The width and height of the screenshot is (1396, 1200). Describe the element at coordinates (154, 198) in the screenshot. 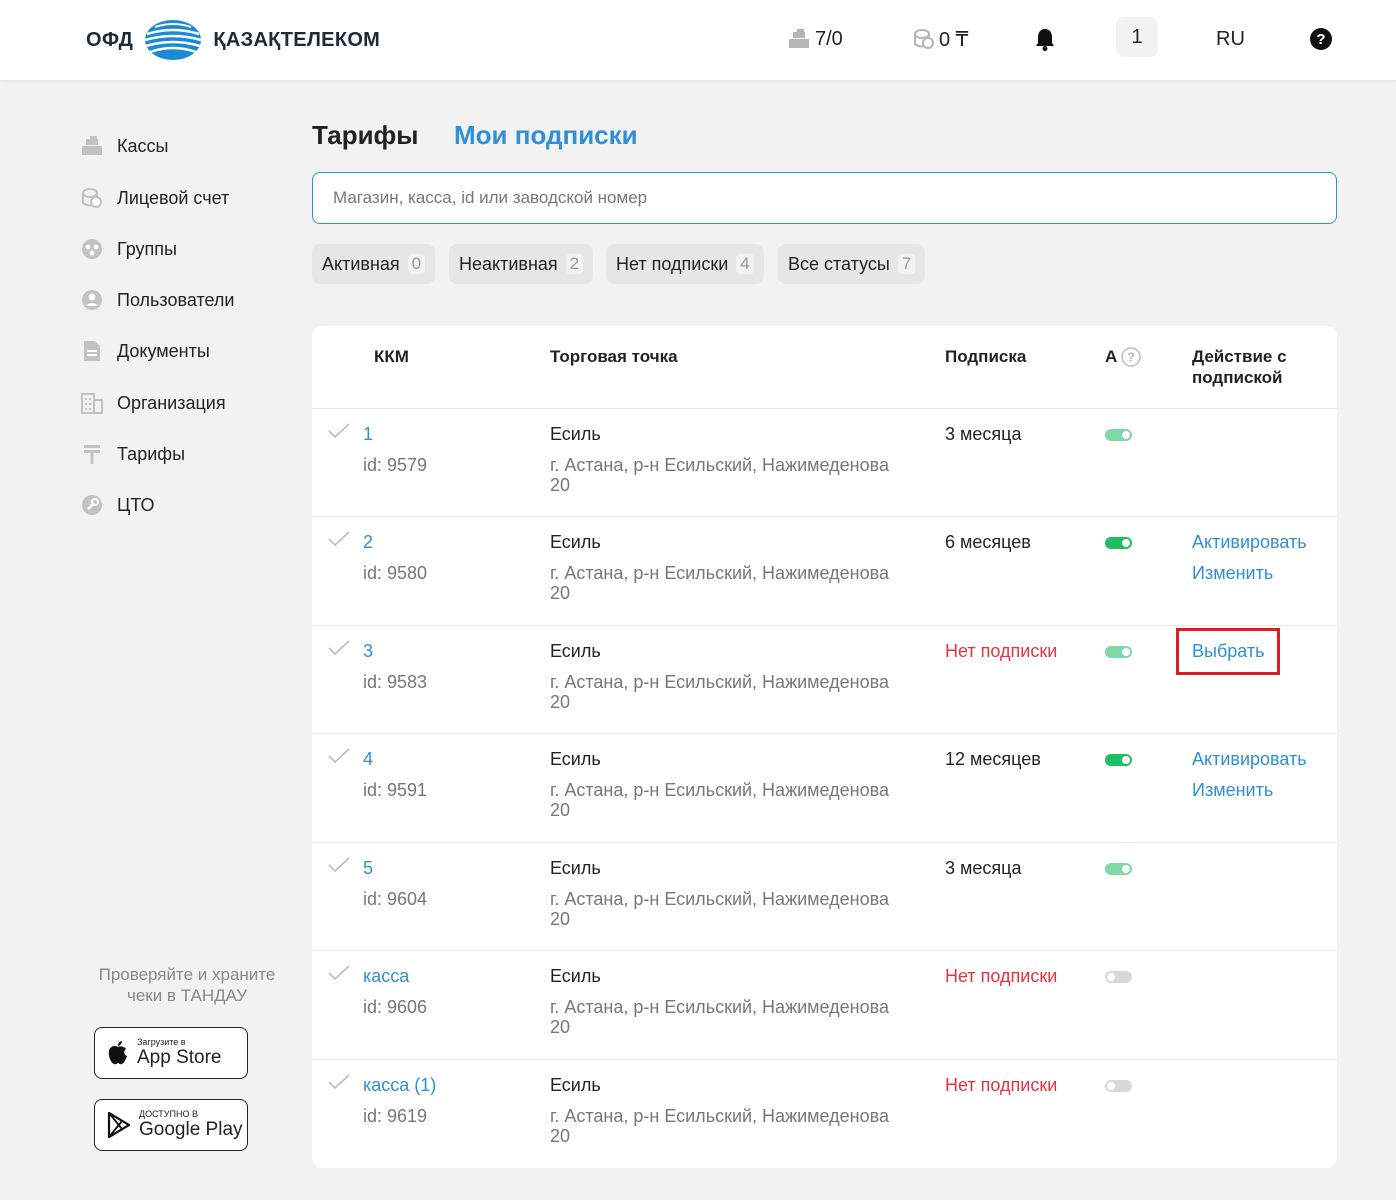

I see `sidebar-item-account: Лицевой счет` at that location.